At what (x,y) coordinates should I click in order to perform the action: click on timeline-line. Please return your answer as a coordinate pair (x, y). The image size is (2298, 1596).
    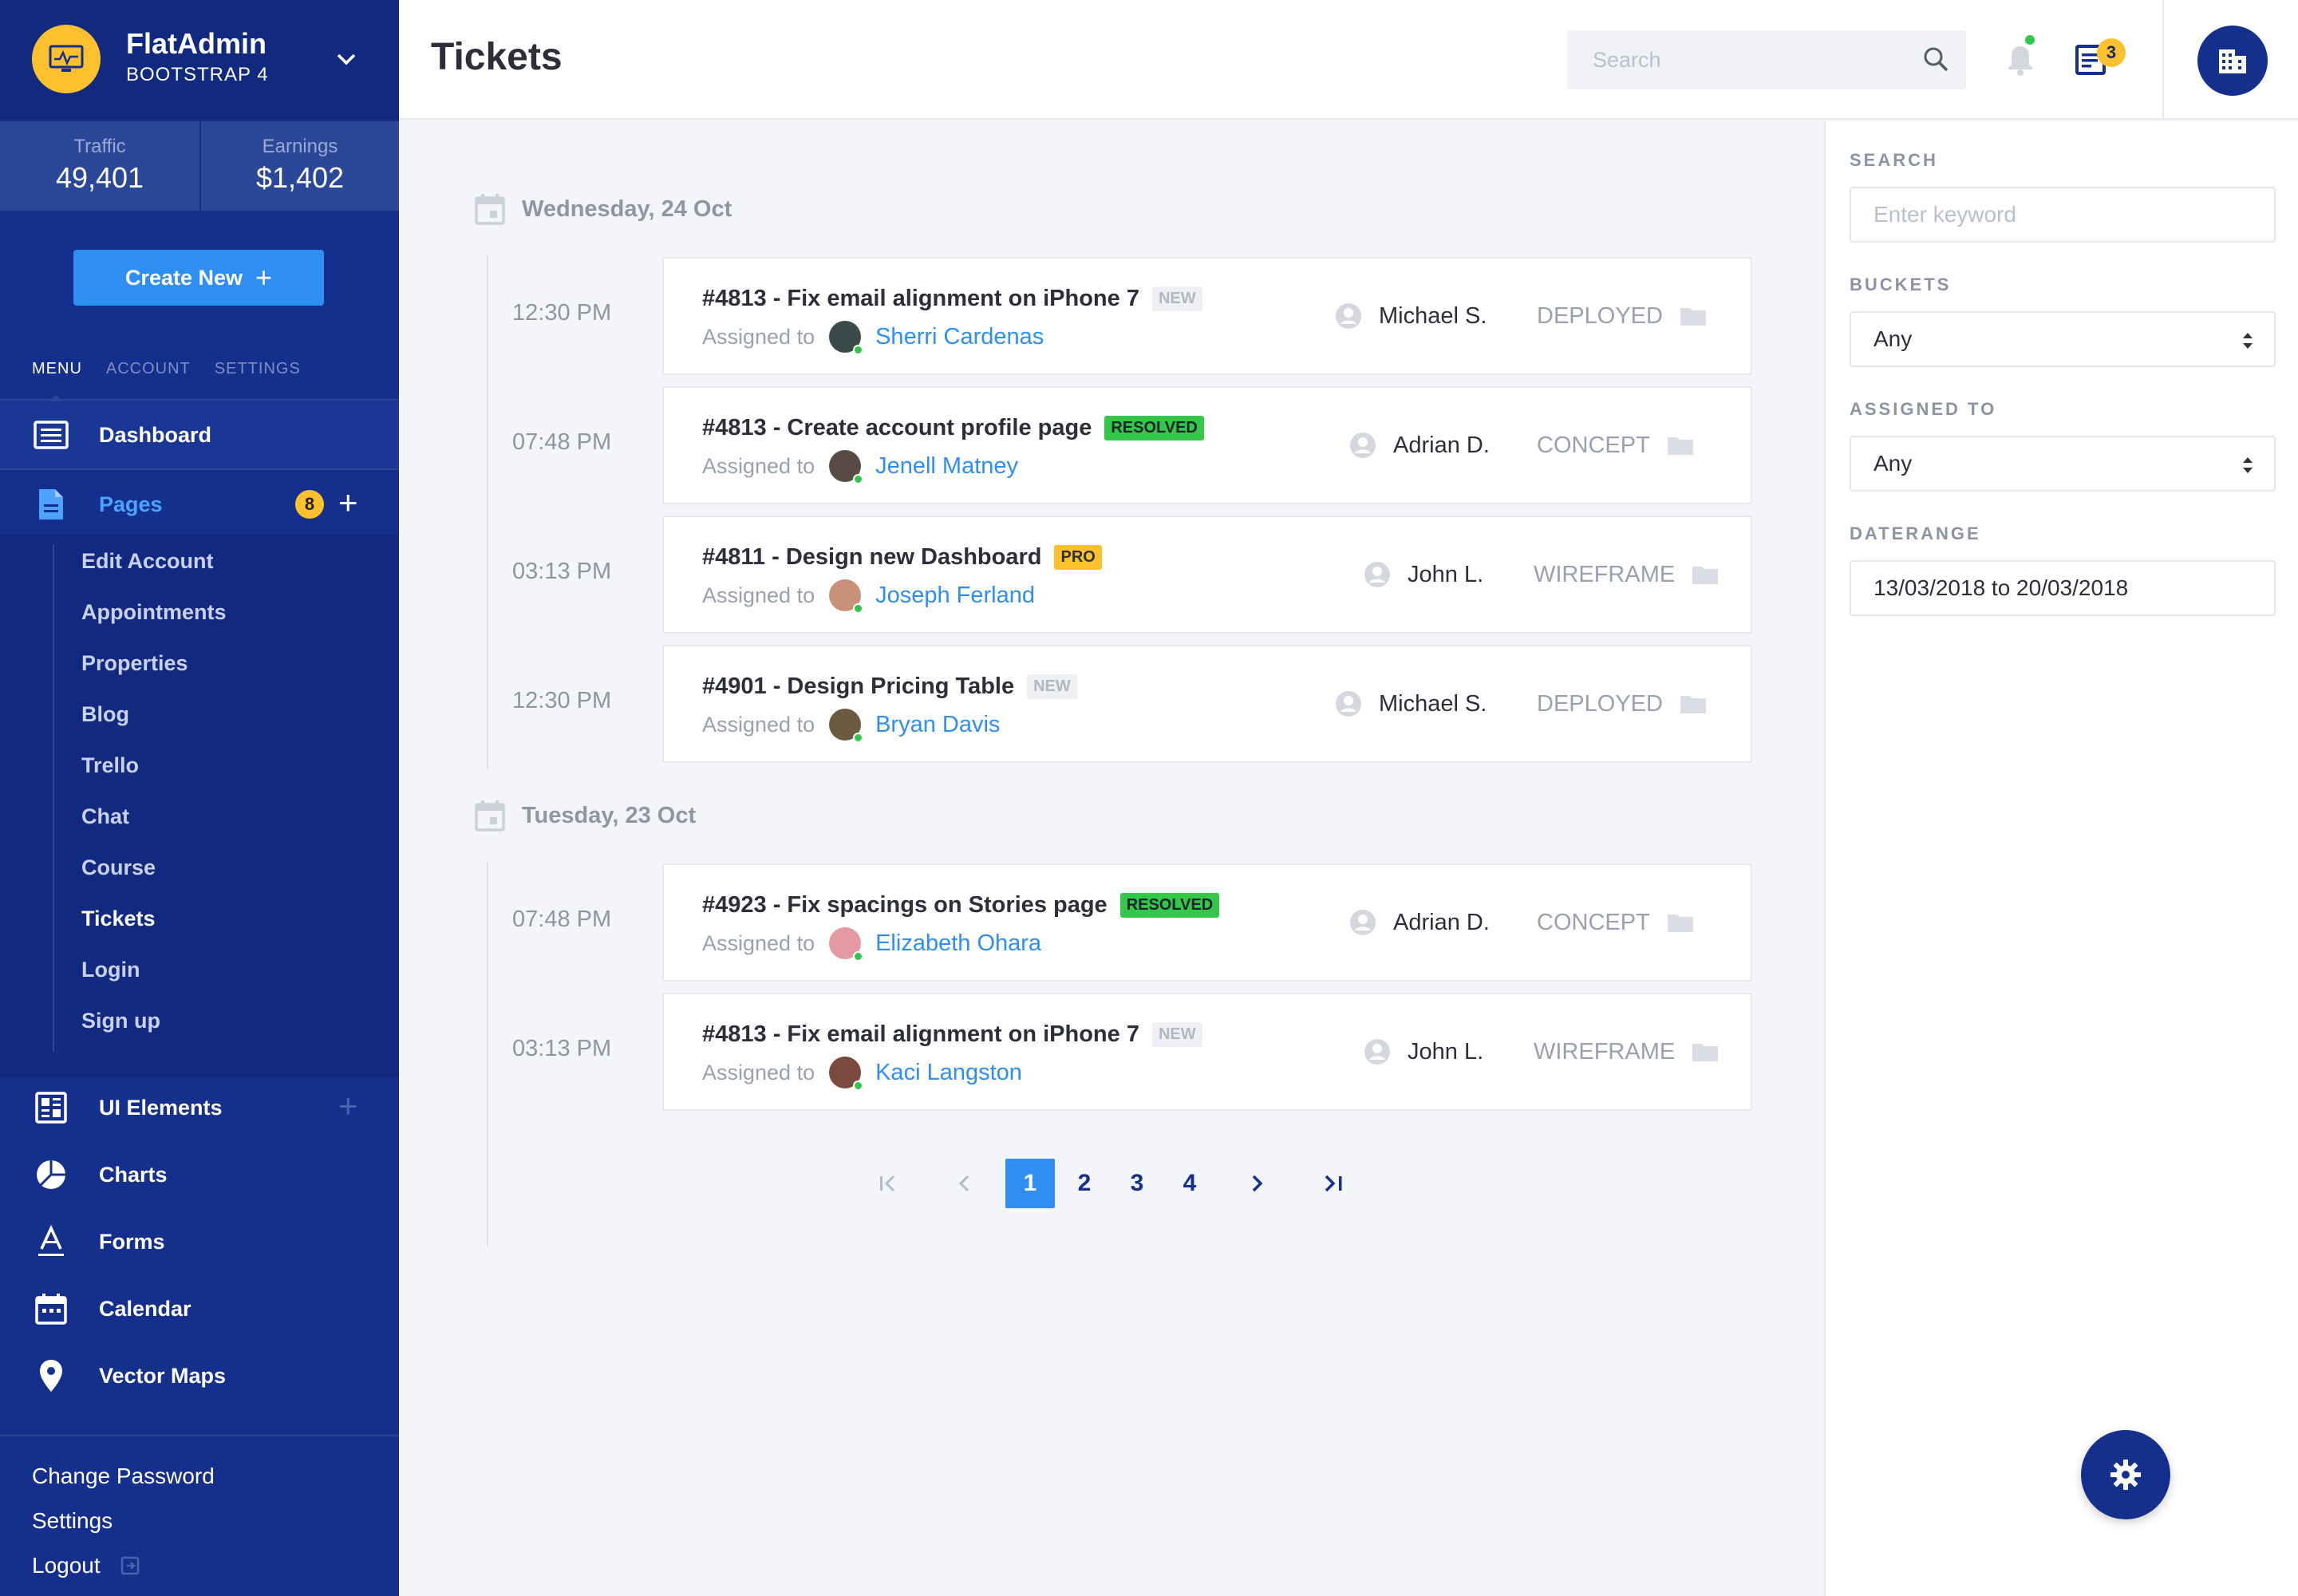
    Looking at the image, I should click on (488, 513).